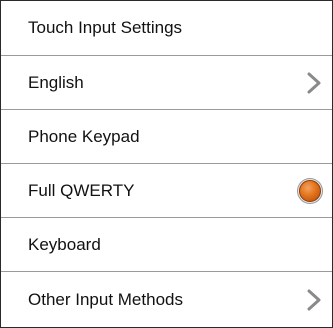  Describe the element at coordinates (105, 27) in the screenshot. I see `panel-title: Touch Input Settings` at that location.